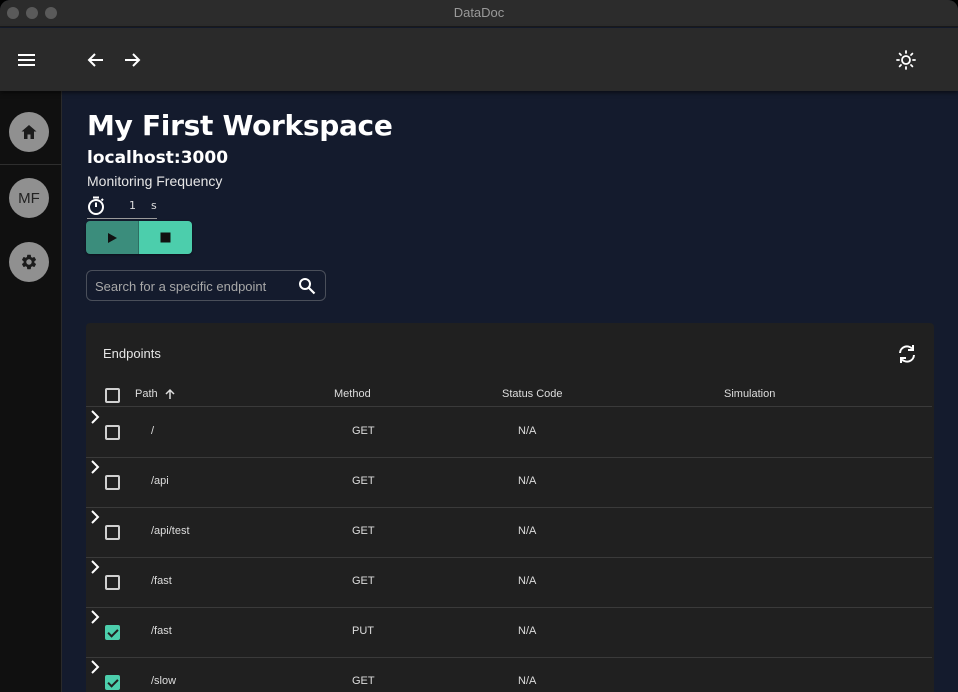  Describe the element at coordinates (509, 675) in the screenshot. I see `table-row: /slow GET N/A` at that location.